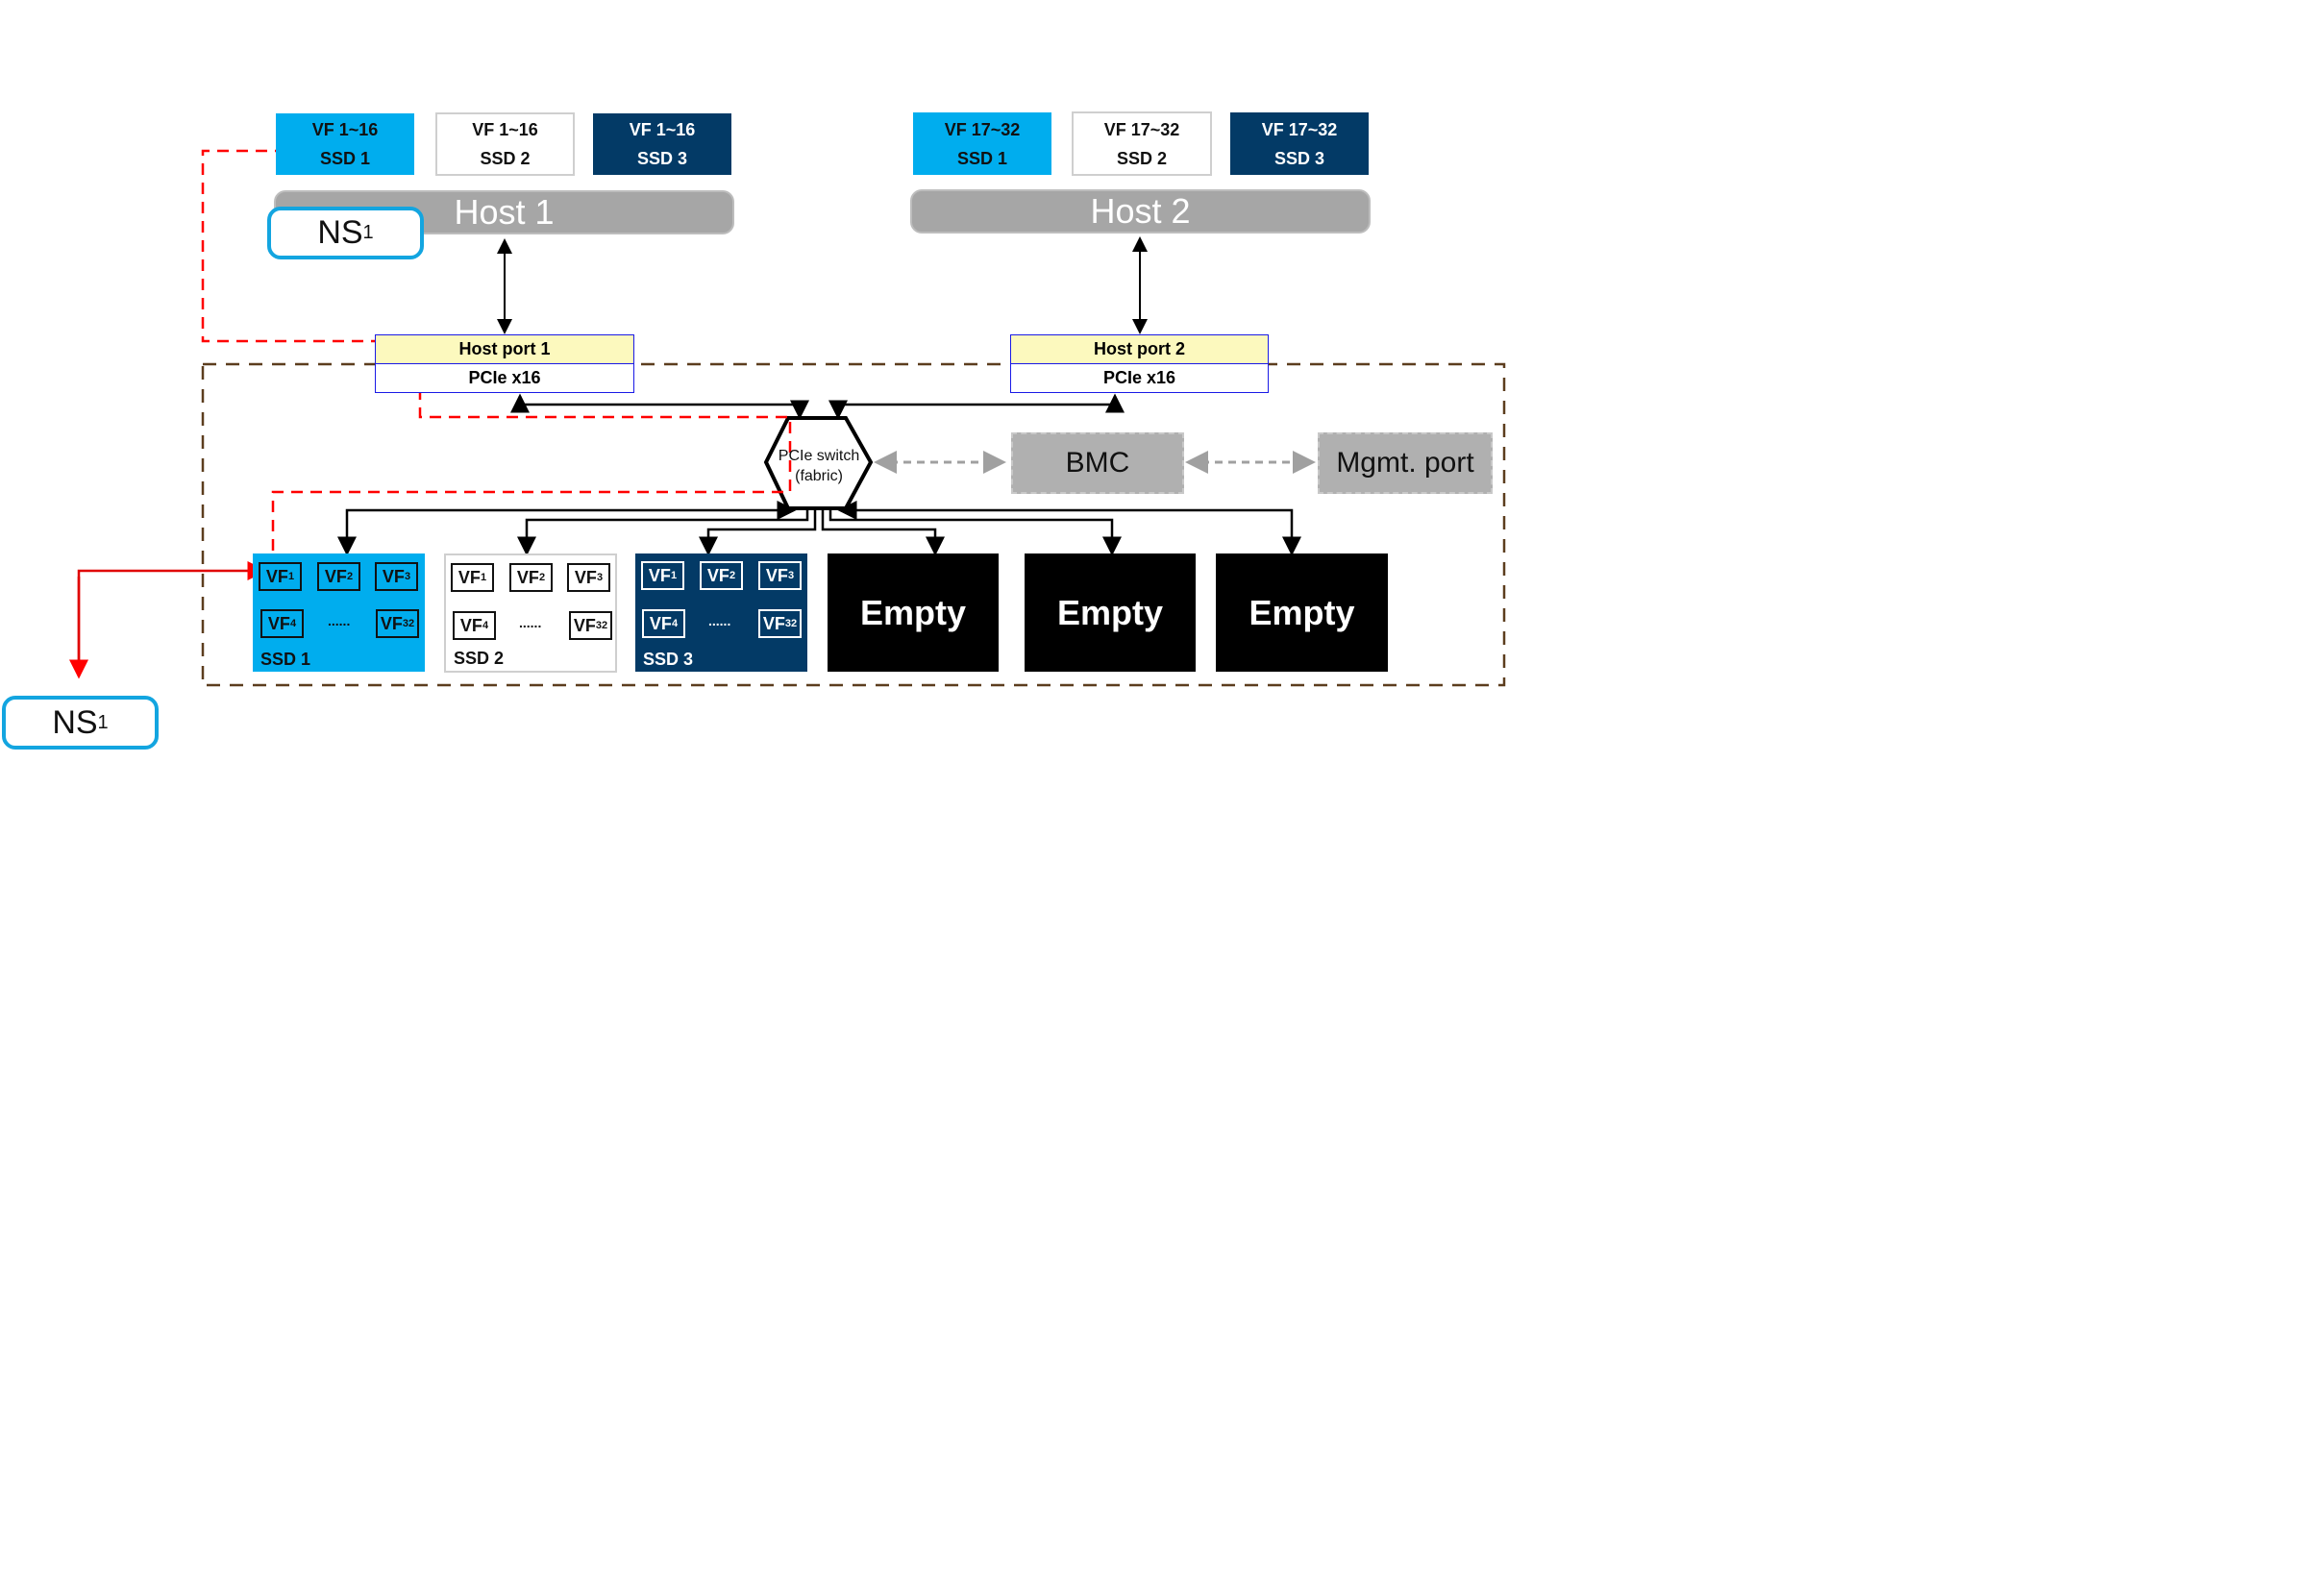 This screenshot has height=1574, width=2324. I want to click on namespace-host-label: NS 1, so click(345, 233).